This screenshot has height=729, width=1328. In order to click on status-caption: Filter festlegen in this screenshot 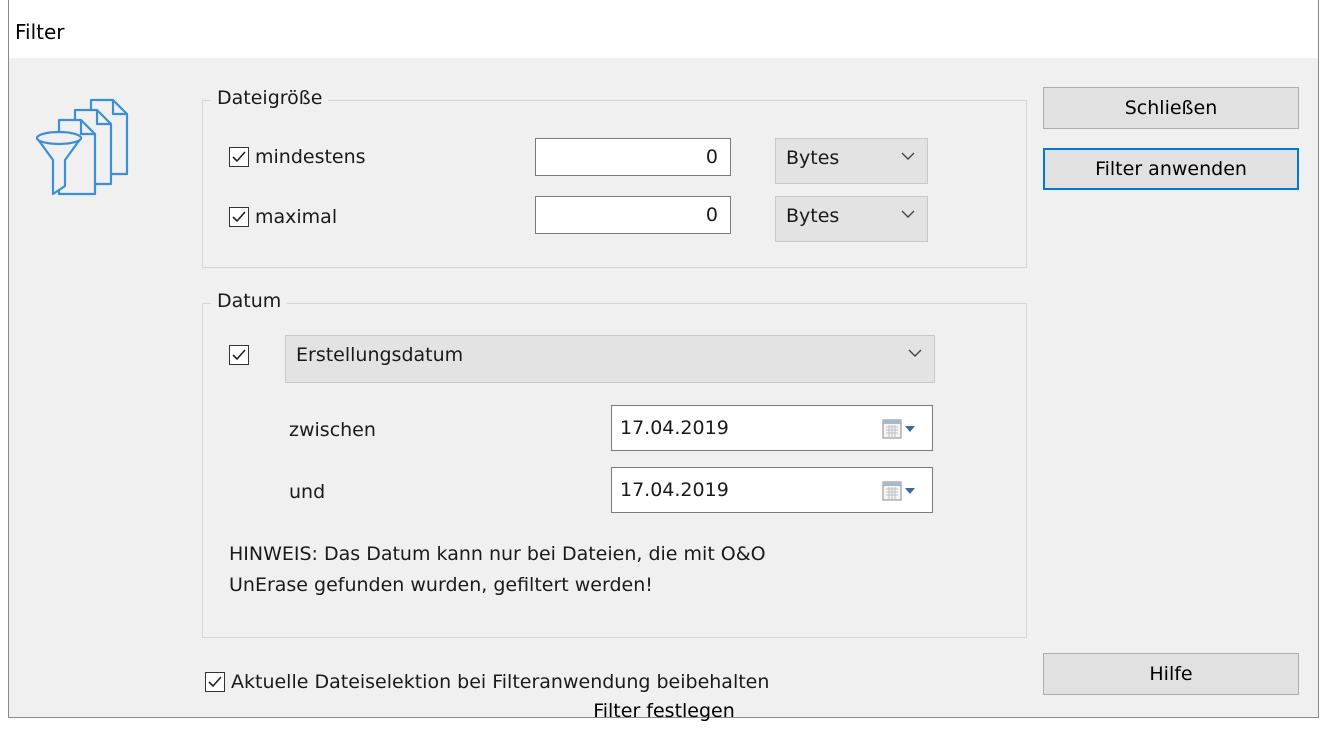, I will do `click(664, 711)`.